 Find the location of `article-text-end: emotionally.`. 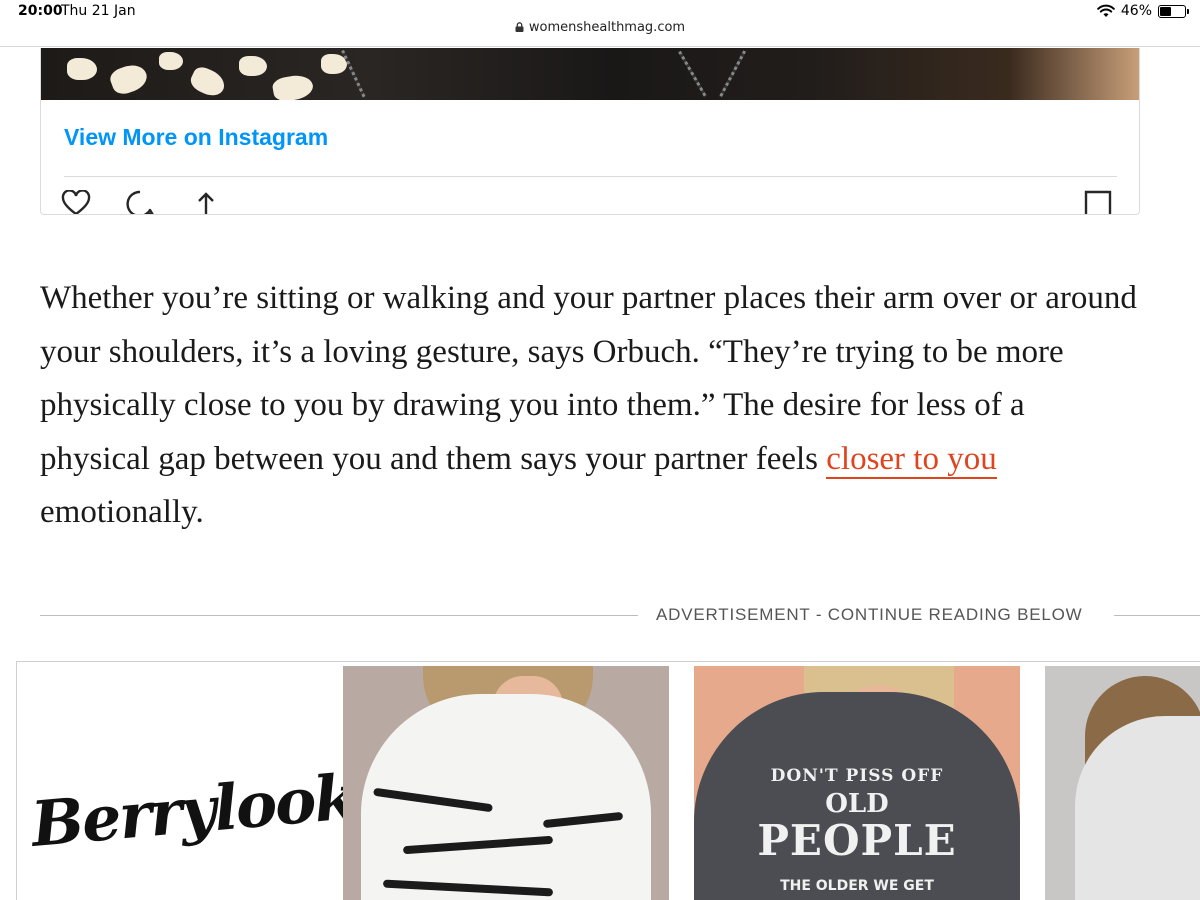

article-text-end: emotionally. is located at coordinates (122, 512).